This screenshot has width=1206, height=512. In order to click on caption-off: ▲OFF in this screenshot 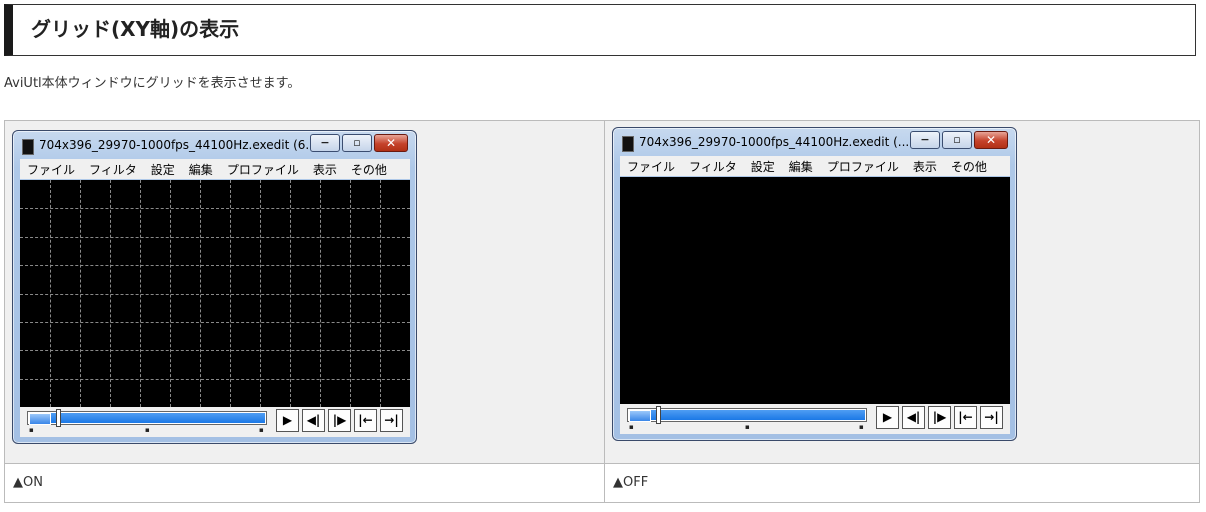, I will do `click(631, 482)`.